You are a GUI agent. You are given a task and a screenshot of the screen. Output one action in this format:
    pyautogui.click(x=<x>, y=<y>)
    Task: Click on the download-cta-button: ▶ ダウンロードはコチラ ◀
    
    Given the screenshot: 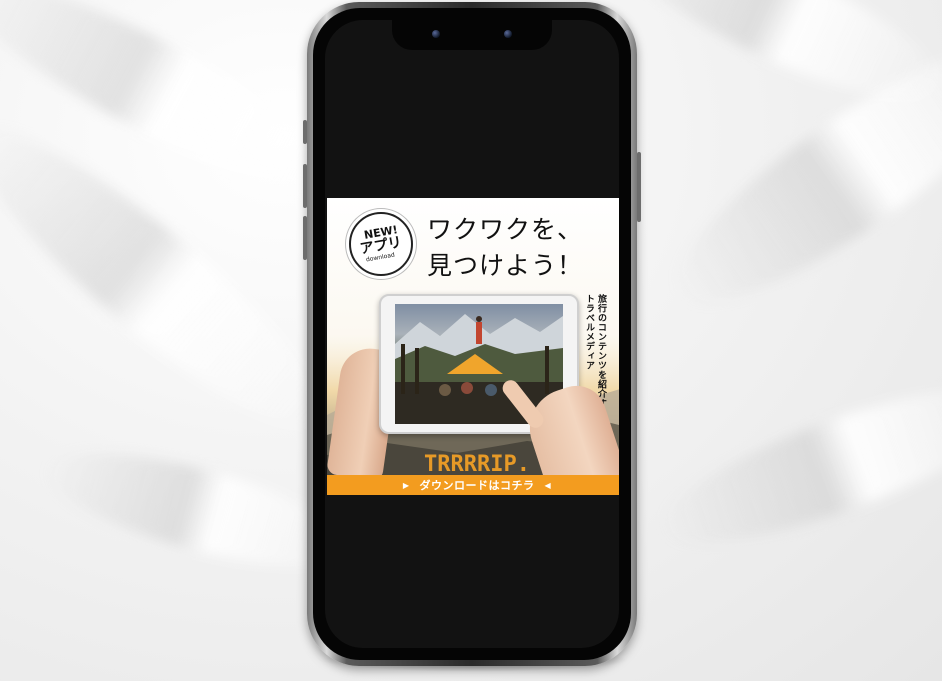 What is the action you would take?
    pyautogui.click(x=473, y=485)
    